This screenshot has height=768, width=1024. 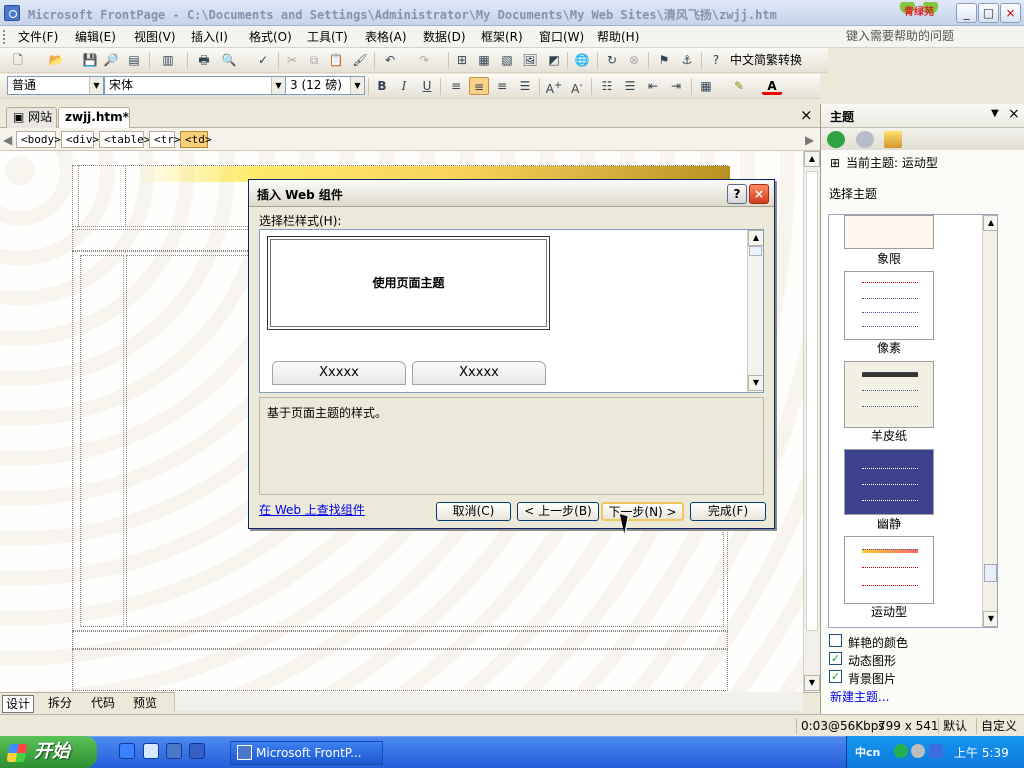 I want to click on save-icon: 💾, so click(x=90, y=60).